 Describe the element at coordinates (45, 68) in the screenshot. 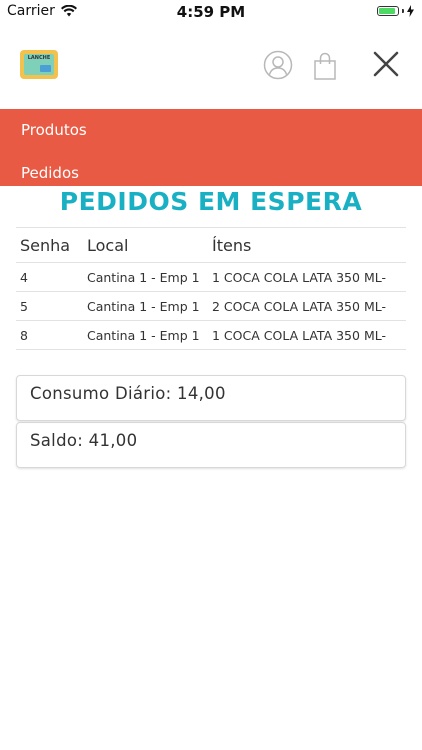

I see `logo-card-icon` at that location.